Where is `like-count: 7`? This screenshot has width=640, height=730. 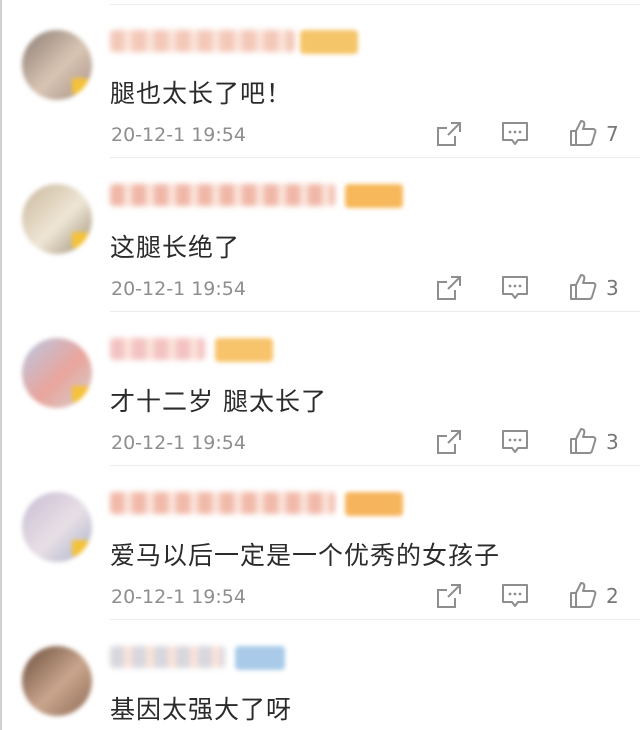 like-count: 7 is located at coordinates (612, 134).